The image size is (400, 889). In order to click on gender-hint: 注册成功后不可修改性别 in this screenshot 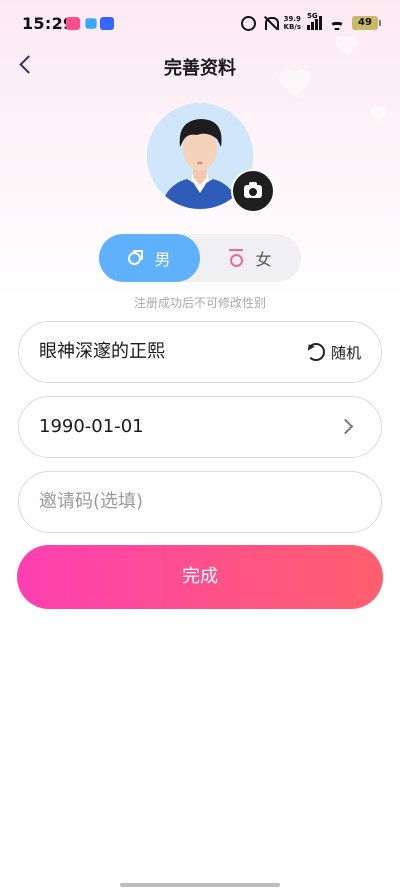, I will do `click(199, 303)`.